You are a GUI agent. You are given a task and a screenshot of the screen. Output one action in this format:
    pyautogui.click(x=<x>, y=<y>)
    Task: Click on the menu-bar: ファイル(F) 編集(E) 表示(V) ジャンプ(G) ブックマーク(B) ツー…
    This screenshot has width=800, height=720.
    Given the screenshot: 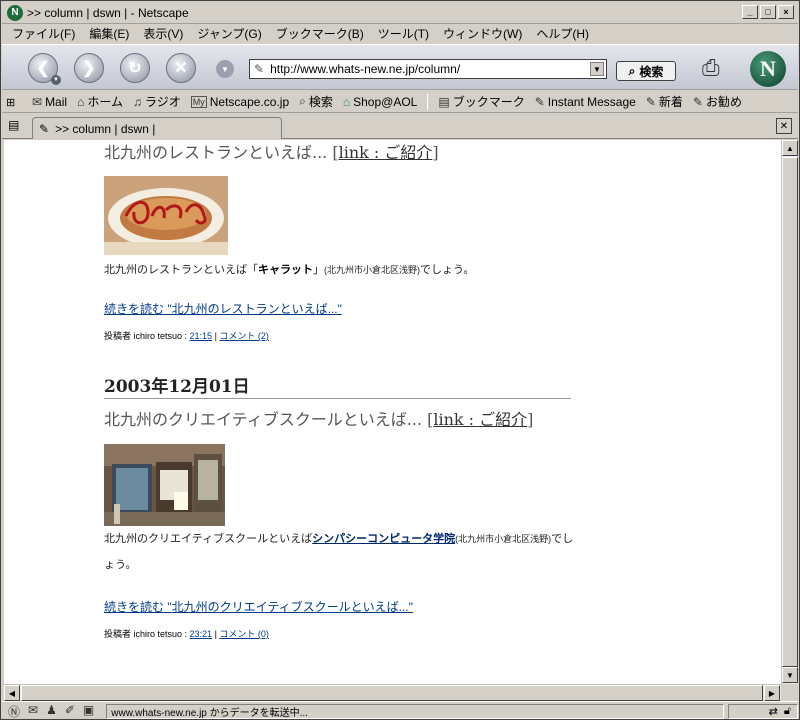 What is the action you would take?
    pyautogui.click(x=400, y=33)
    